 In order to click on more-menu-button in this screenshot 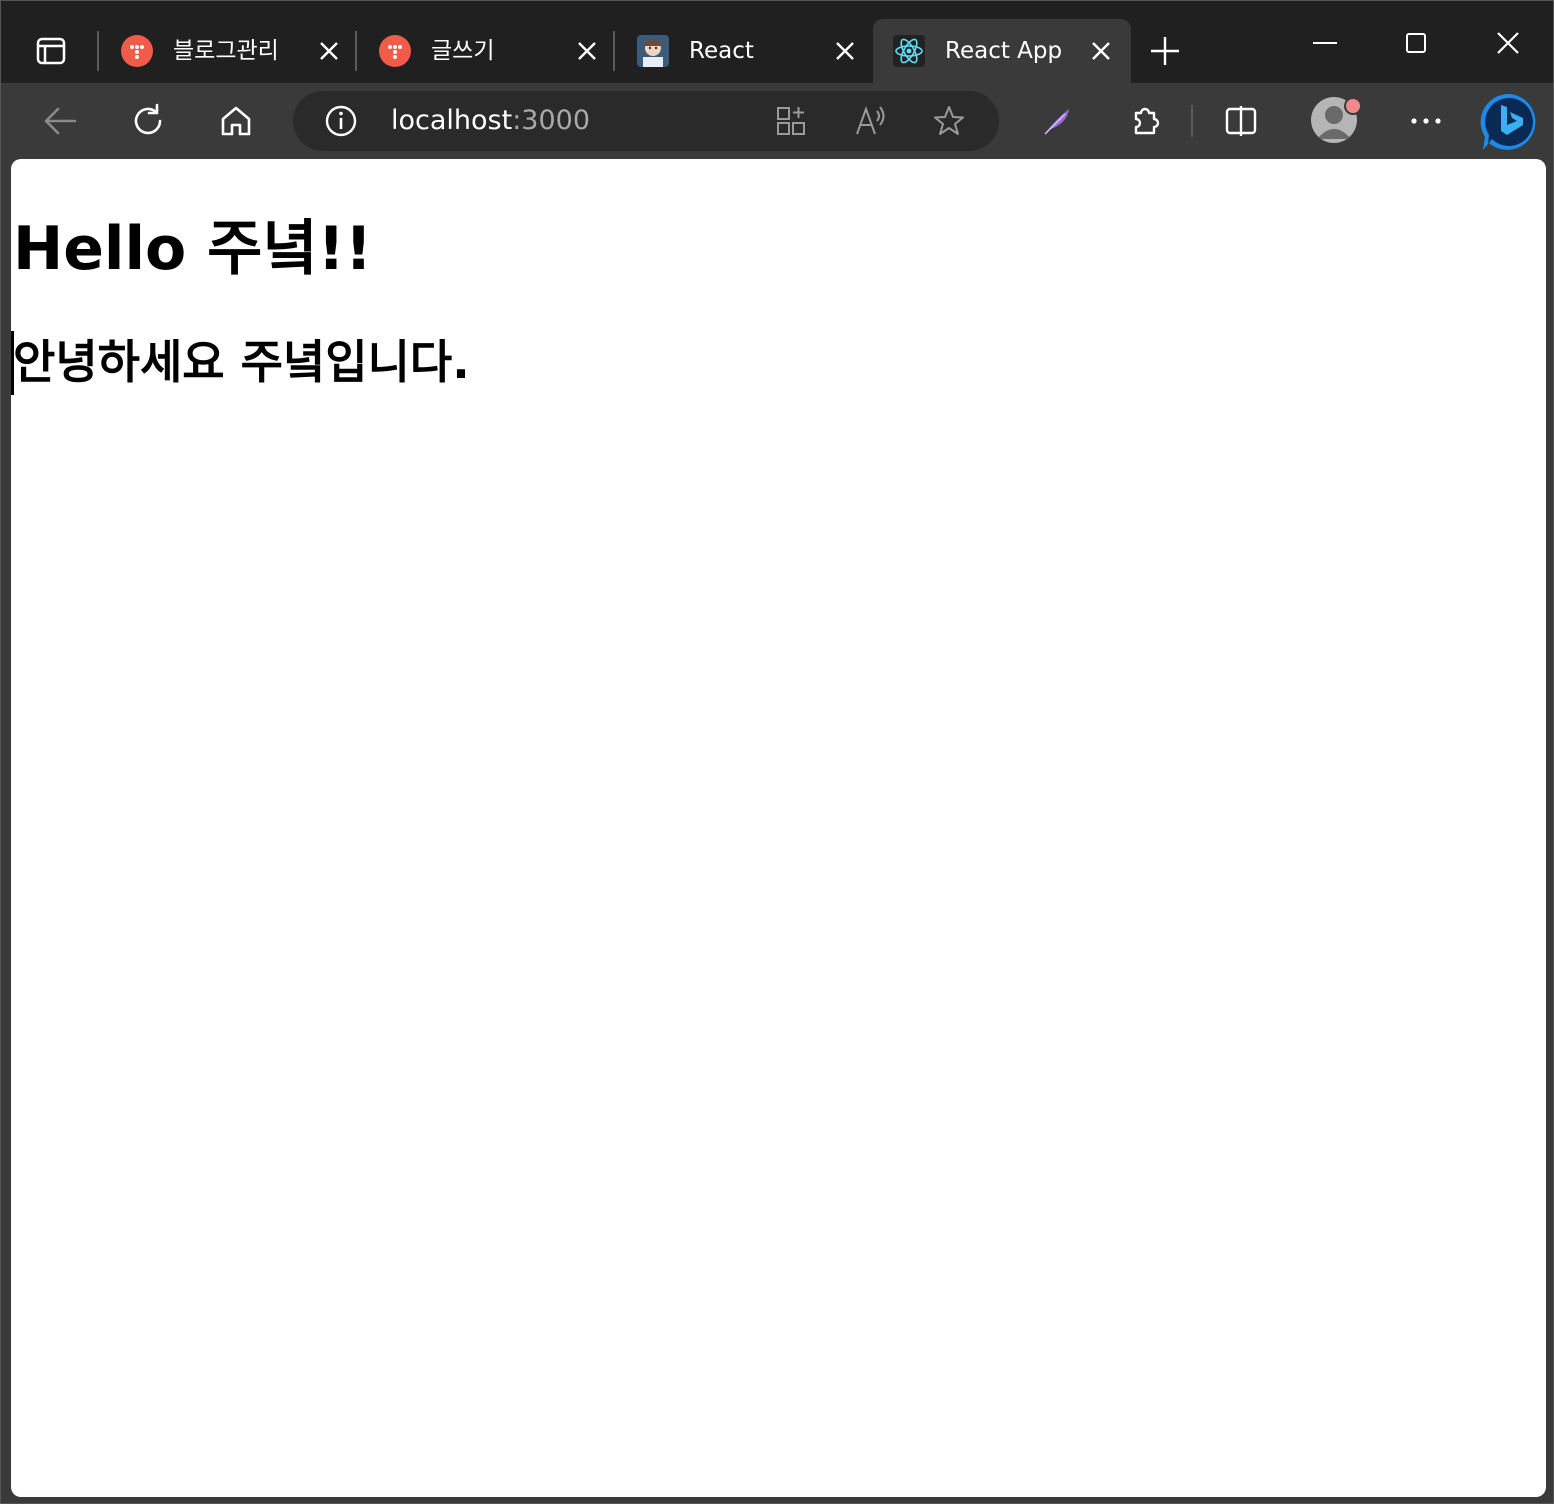, I will do `click(1426, 121)`.